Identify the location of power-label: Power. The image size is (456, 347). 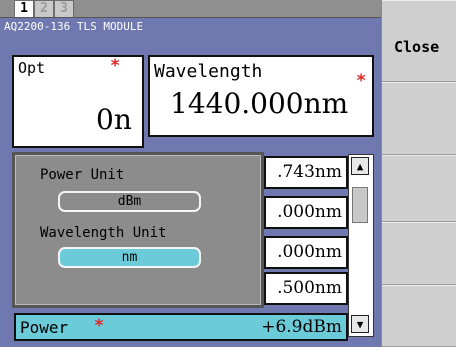
(44, 327).